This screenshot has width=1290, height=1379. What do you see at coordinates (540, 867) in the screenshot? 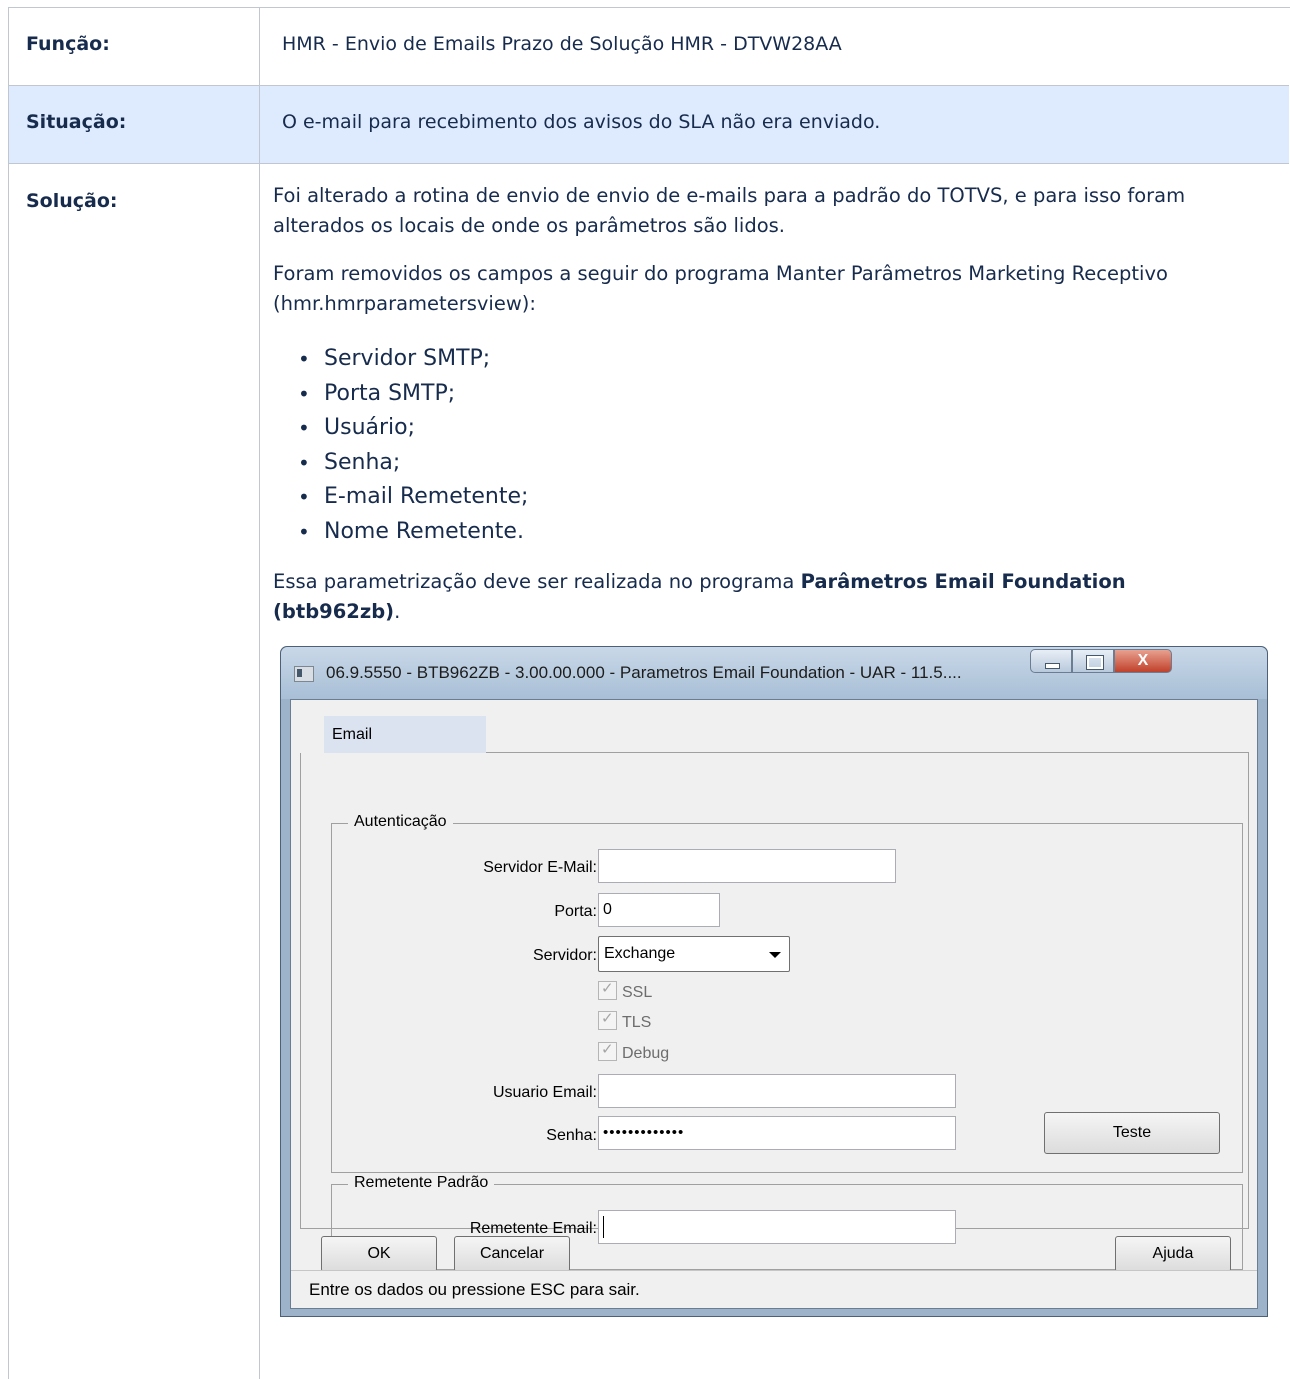
I see `servidor-email-label: Servidor E-Mail:` at bounding box center [540, 867].